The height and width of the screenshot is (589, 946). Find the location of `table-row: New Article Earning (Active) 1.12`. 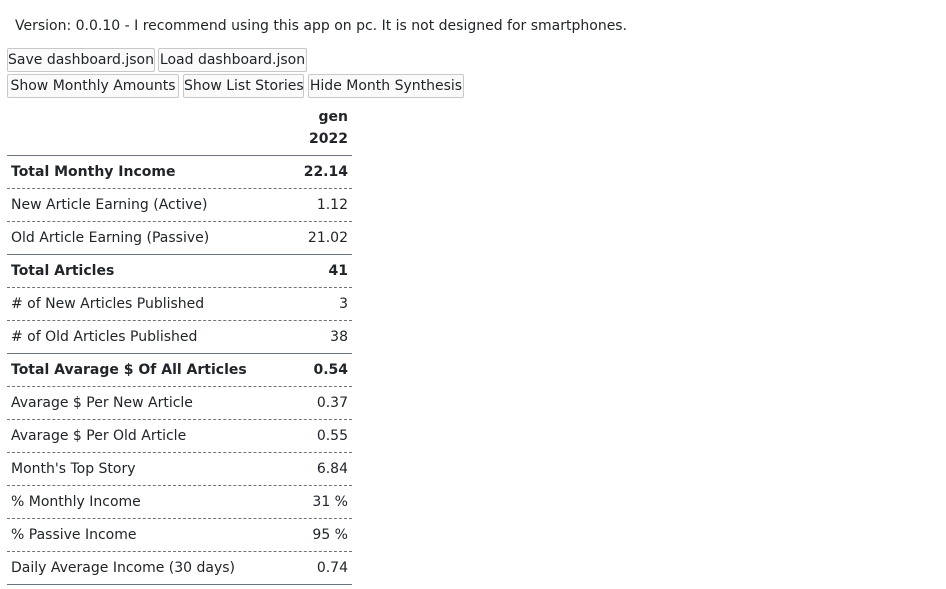

table-row: New Article Earning (Active) 1.12 is located at coordinates (179, 205).